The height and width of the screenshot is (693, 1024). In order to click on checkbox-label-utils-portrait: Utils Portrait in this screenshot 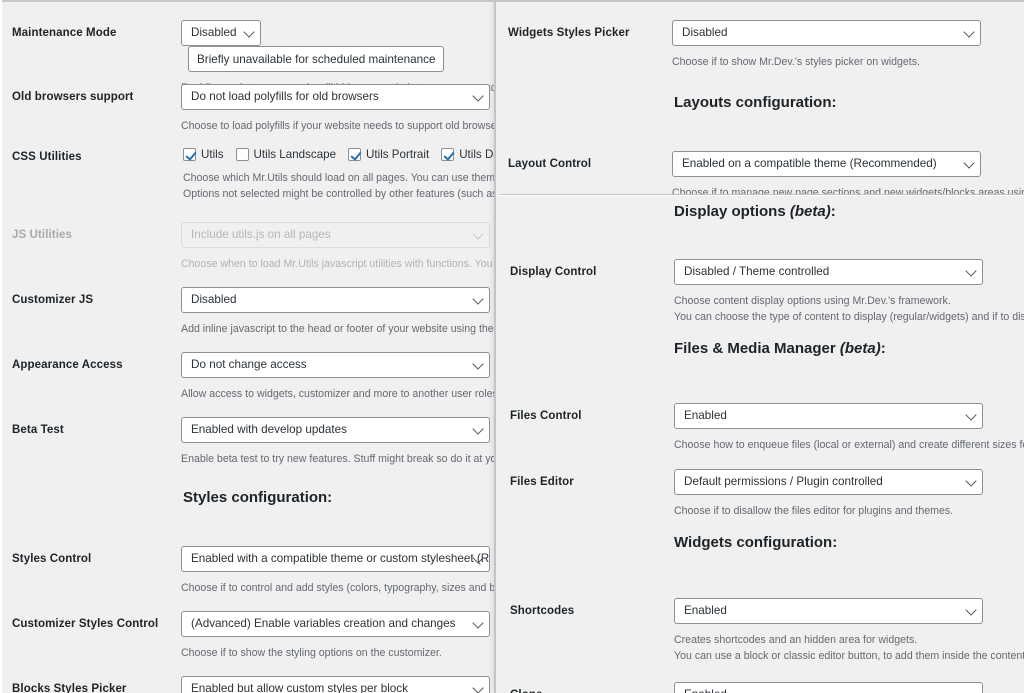, I will do `click(398, 154)`.